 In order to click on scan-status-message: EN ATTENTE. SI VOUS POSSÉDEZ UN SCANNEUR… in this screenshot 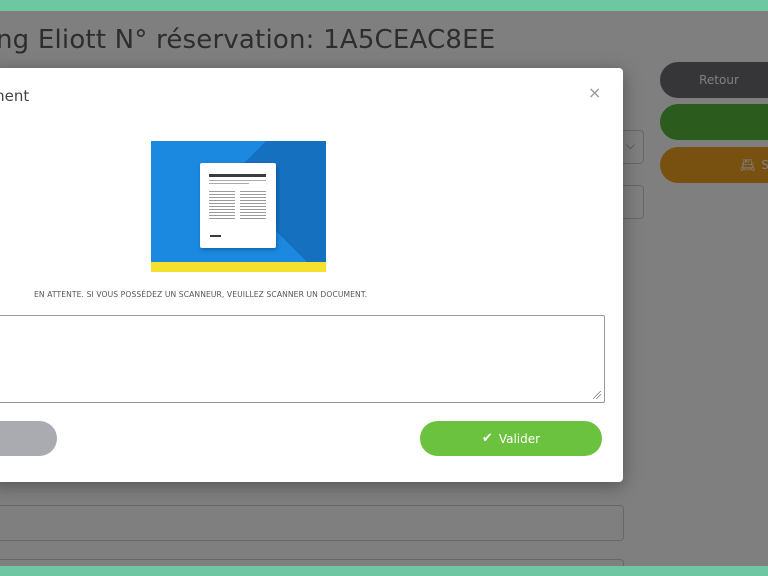, I will do `click(201, 294)`.